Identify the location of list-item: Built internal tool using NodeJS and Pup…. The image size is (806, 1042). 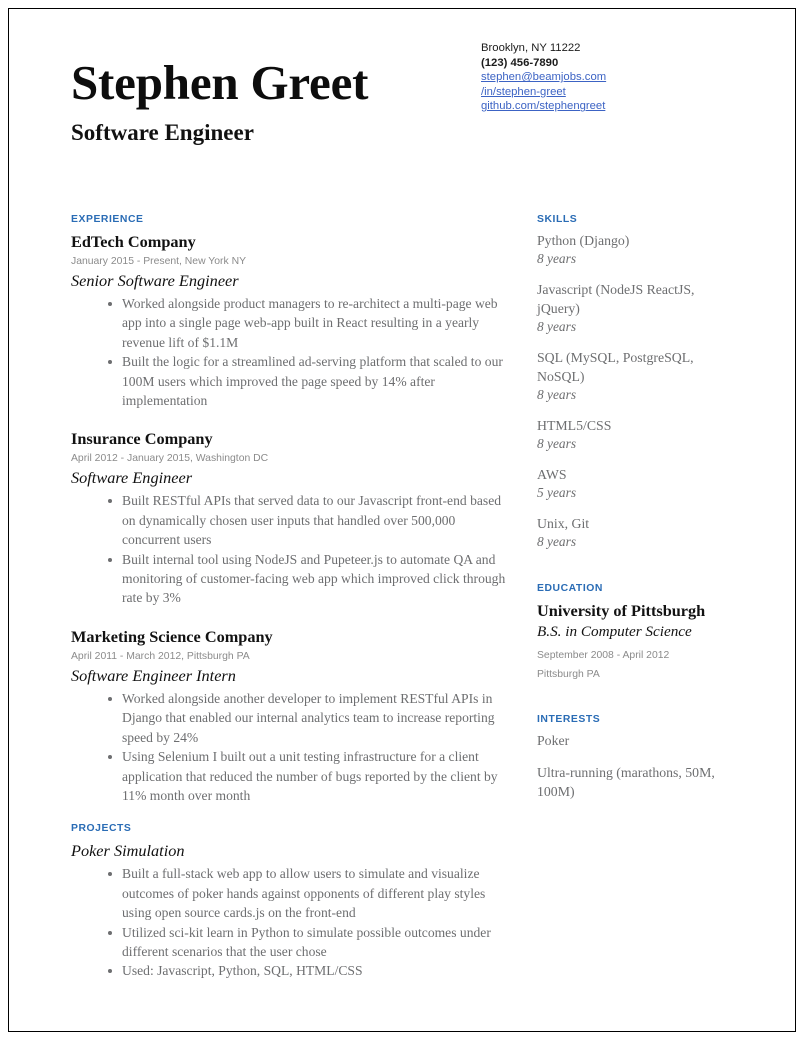
(289, 579).